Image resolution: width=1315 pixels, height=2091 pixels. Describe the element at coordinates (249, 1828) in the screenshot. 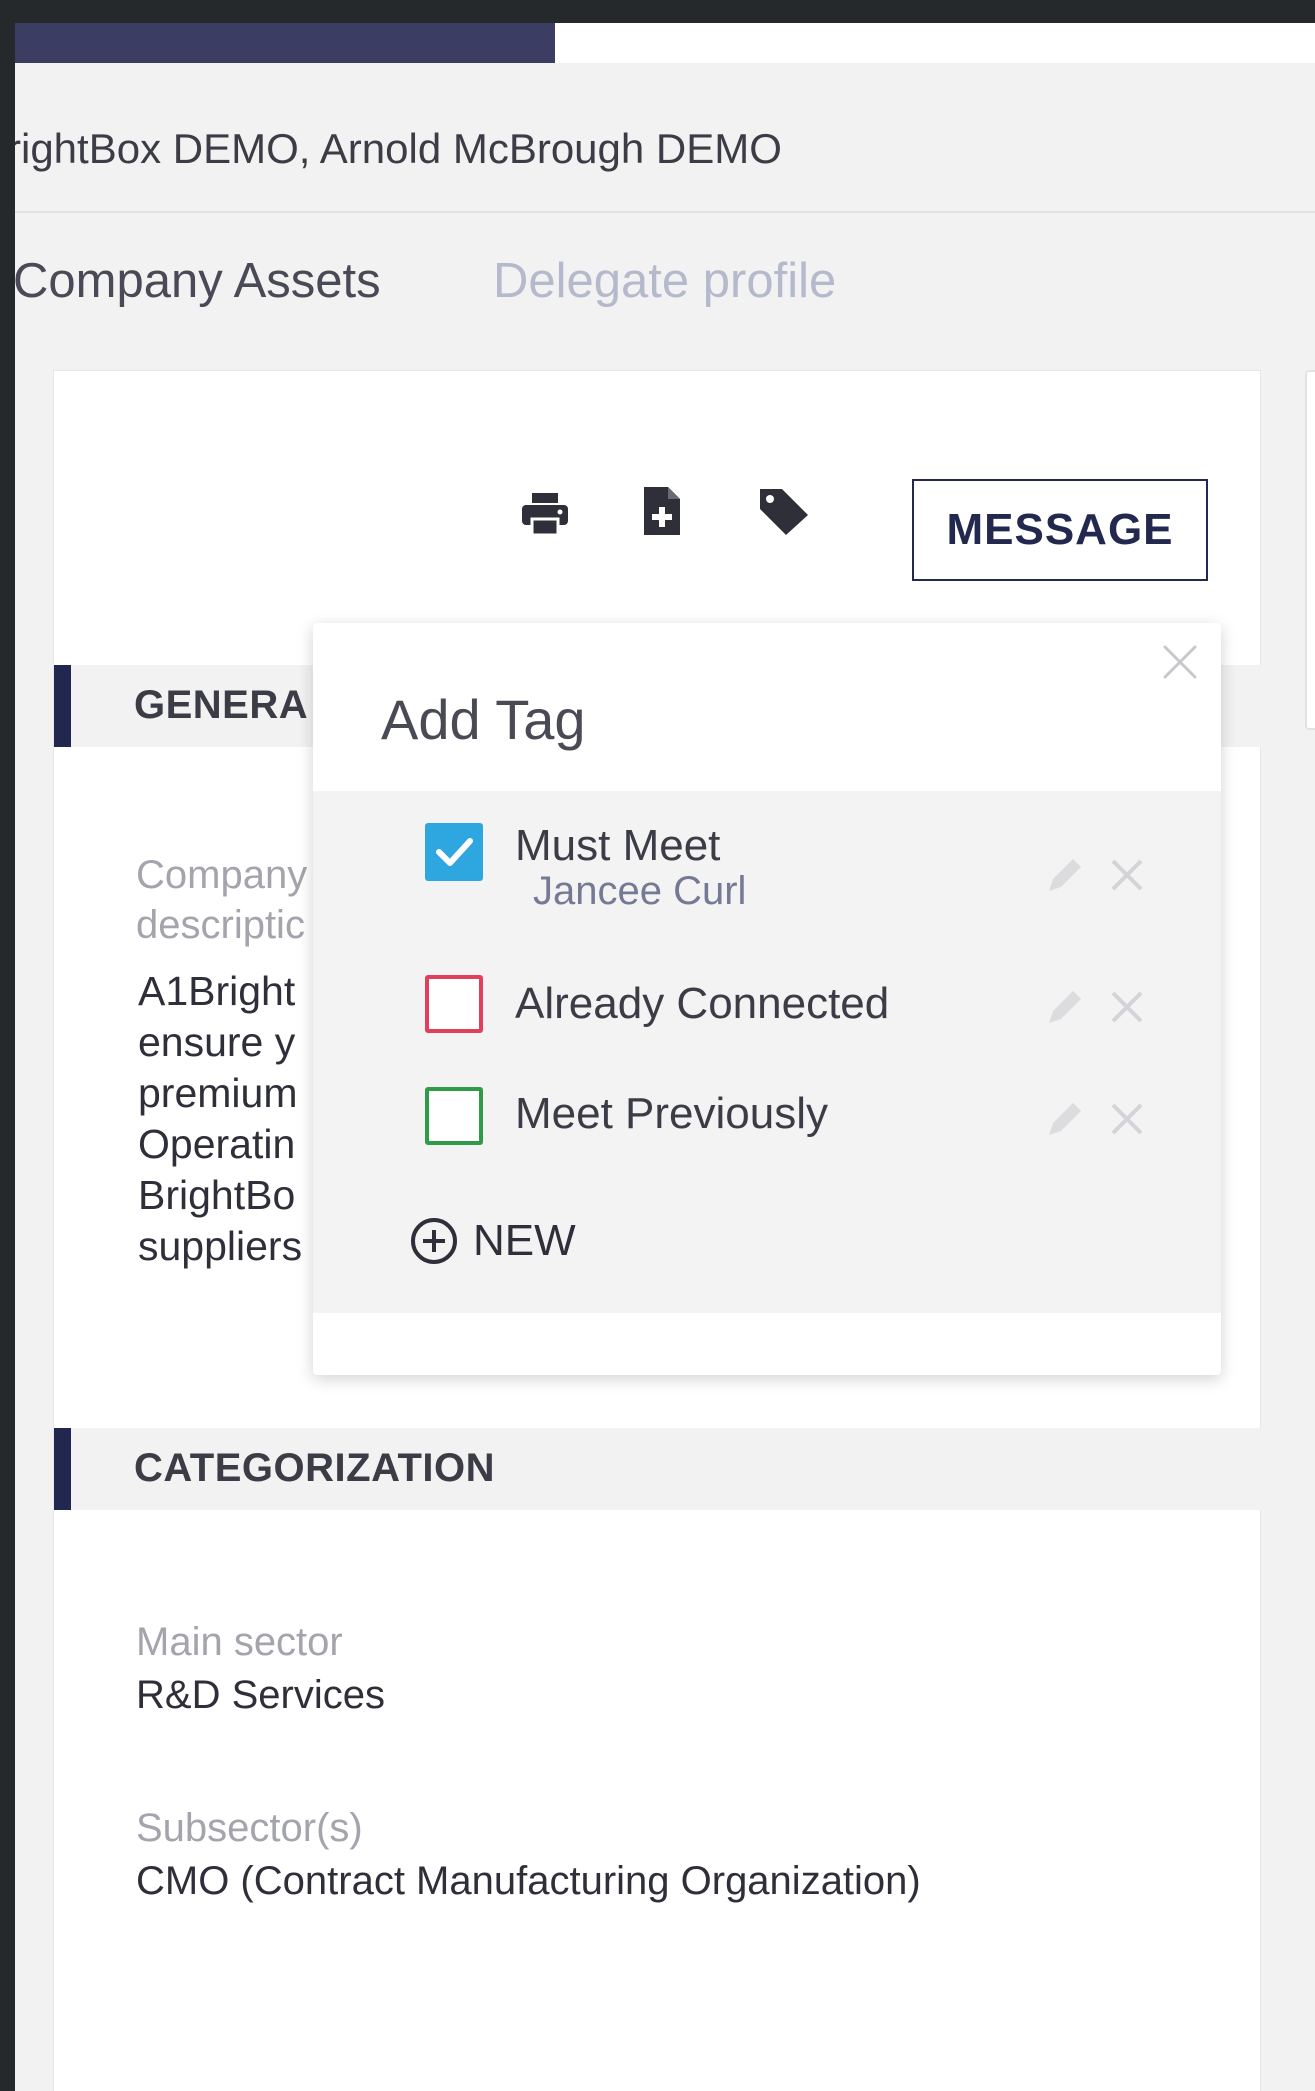

I see `subsector-label: Subsector(s)` at that location.